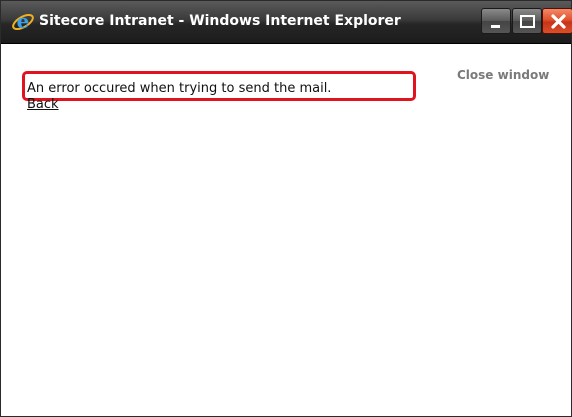  I want to click on close-button, so click(557, 21).